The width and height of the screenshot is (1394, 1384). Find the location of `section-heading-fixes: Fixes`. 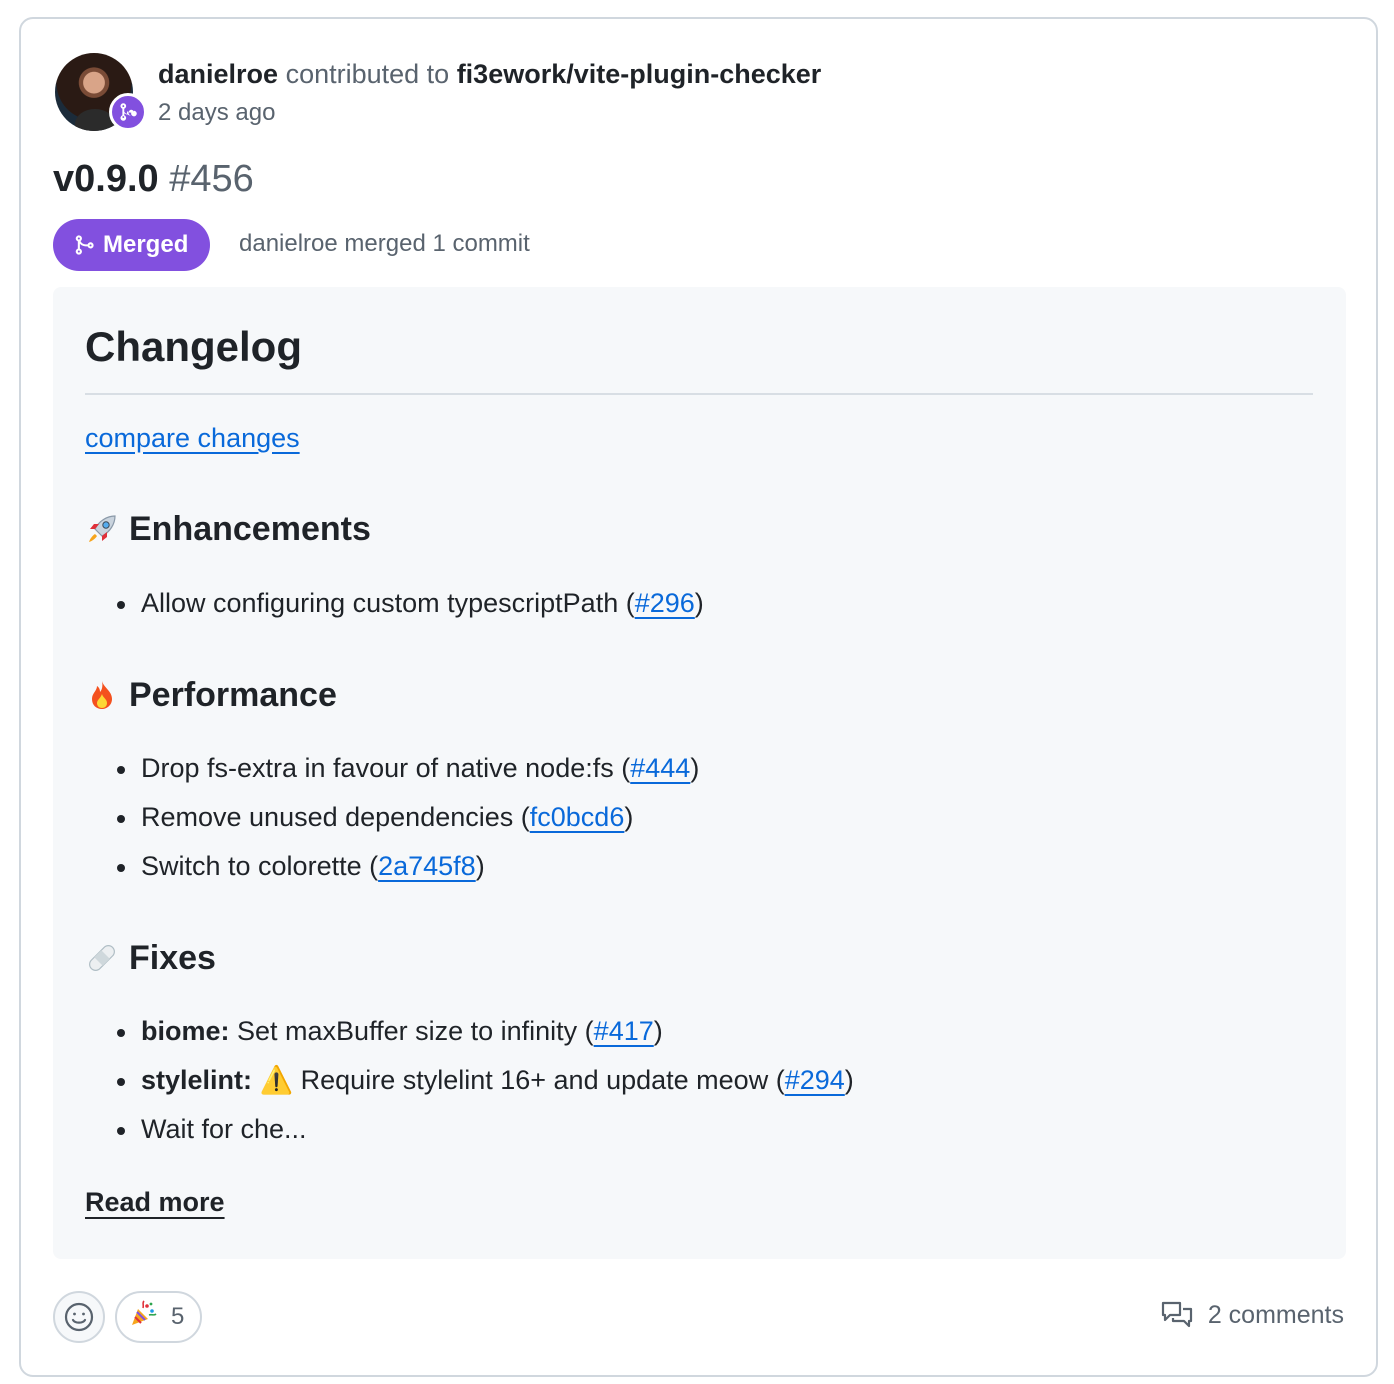

section-heading-fixes: Fixes is located at coordinates (150, 958).